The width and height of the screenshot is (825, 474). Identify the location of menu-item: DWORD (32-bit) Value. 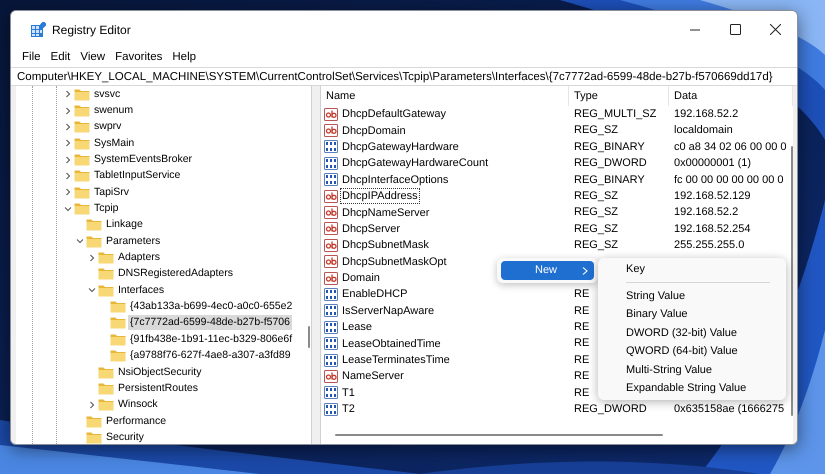
(692, 333).